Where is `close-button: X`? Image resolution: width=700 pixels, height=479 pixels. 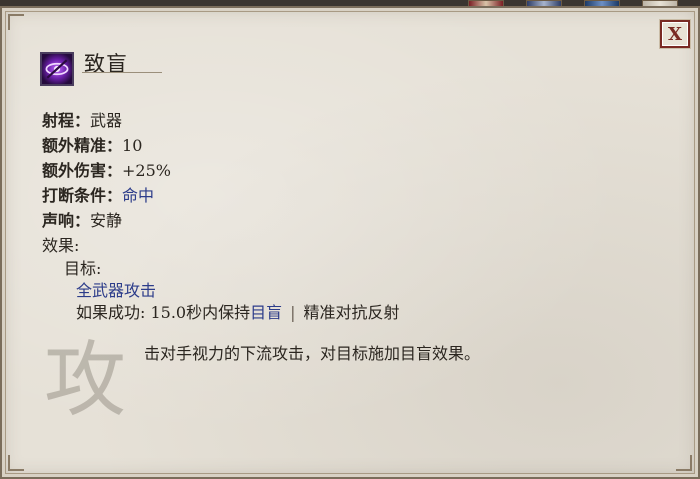 close-button: X is located at coordinates (675, 34).